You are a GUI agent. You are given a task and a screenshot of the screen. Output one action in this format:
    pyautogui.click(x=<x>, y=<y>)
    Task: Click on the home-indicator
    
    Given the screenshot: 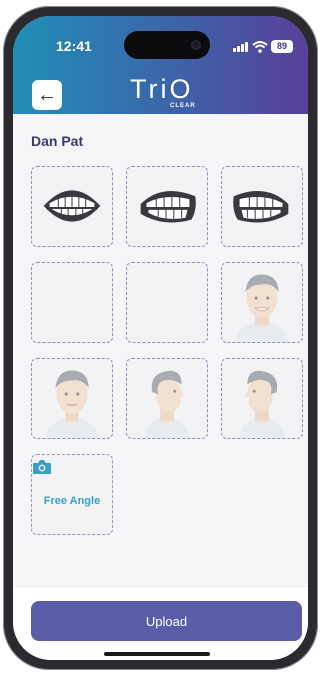 What is the action you would take?
    pyautogui.click(x=157, y=654)
    